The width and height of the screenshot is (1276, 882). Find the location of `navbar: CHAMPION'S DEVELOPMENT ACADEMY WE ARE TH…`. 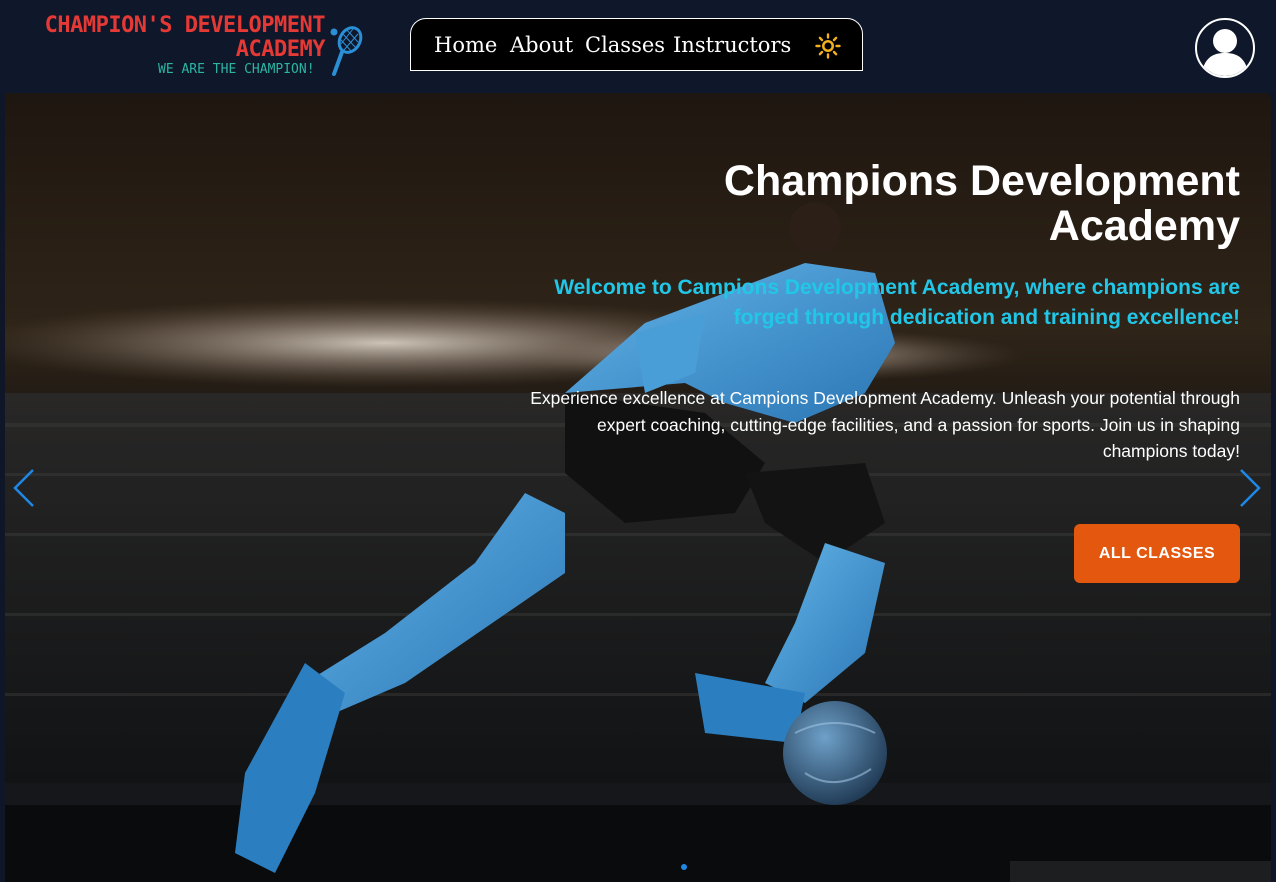

navbar: CHAMPION'S DEVELOPMENT ACADEMY WE ARE TH… is located at coordinates (638, 46).